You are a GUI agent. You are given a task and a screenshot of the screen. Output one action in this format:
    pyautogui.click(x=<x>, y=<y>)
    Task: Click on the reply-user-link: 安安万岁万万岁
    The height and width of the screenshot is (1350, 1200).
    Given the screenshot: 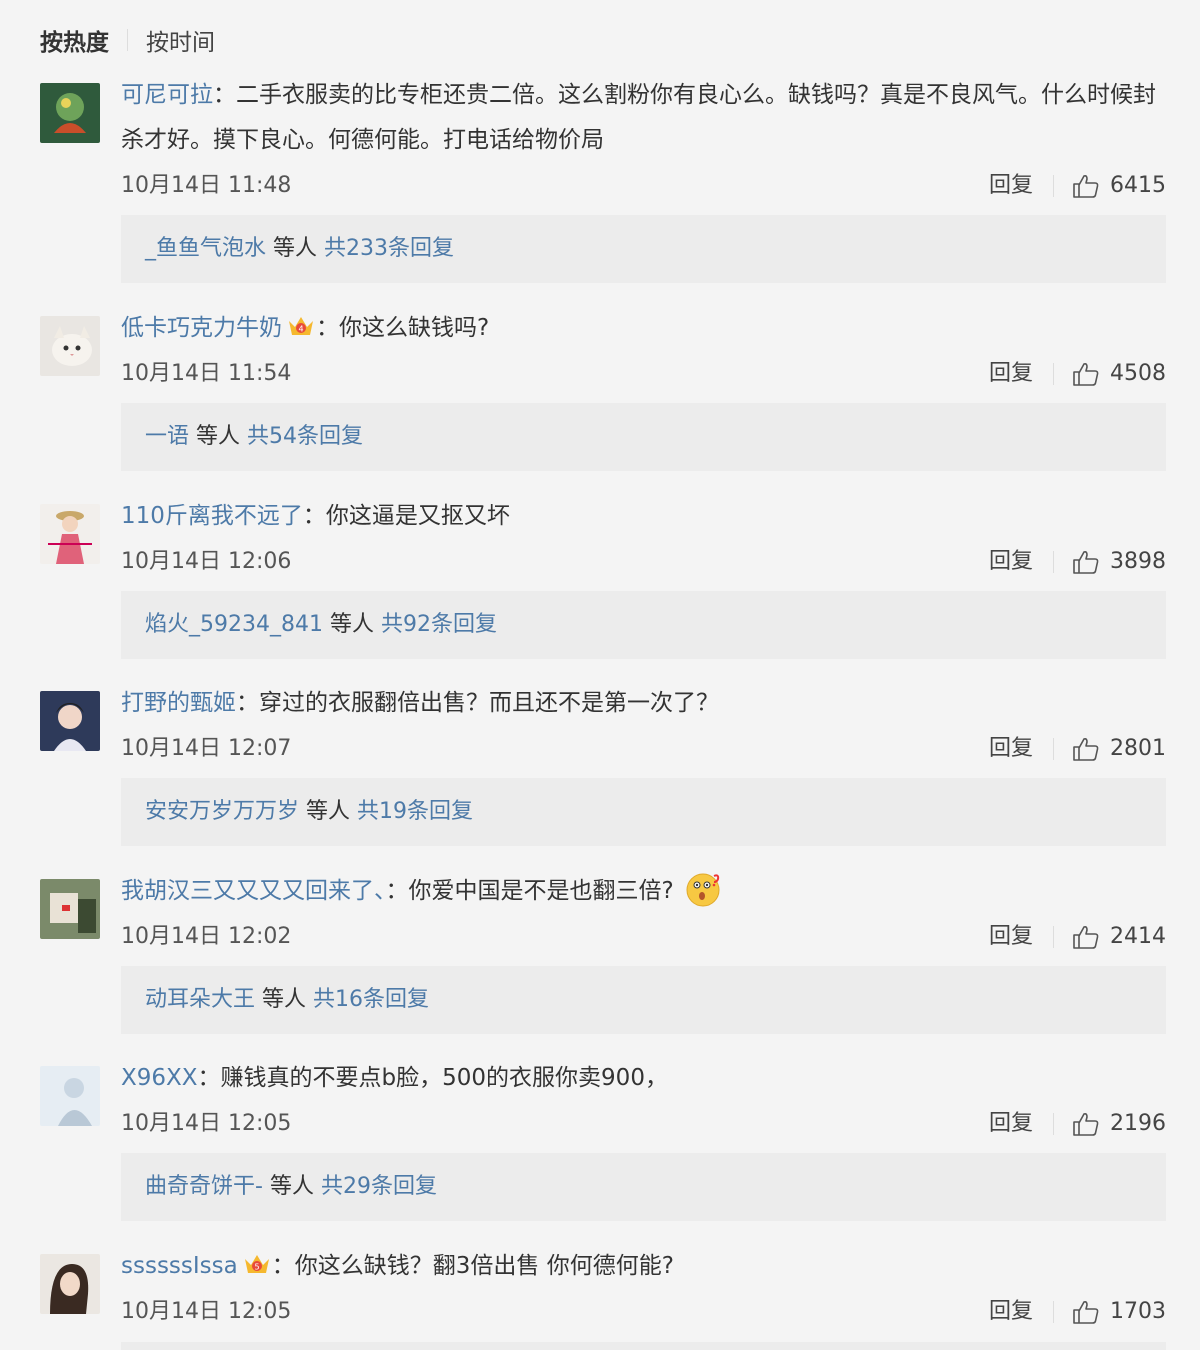 What is the action you would take?
    pyautogui.click(x=222, y=811)
    